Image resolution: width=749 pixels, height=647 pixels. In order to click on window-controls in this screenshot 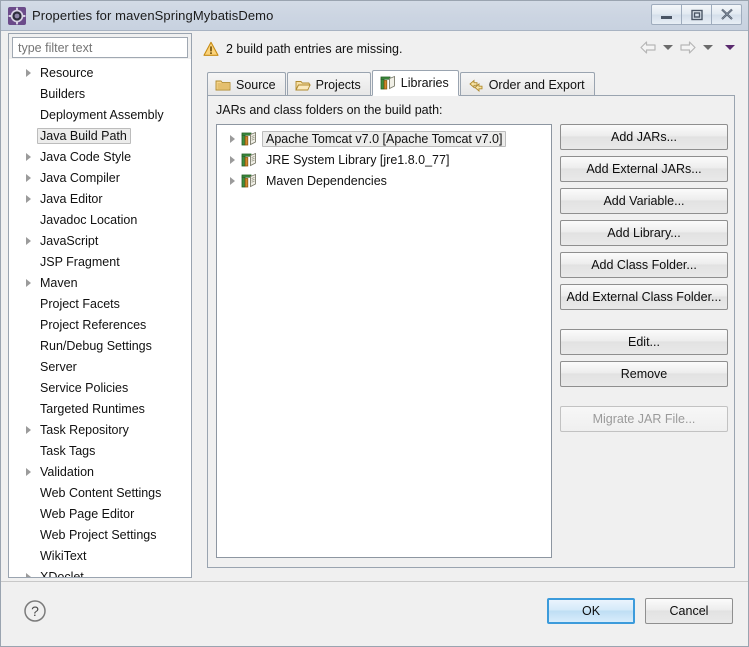, I will do `click(696, 14)`.